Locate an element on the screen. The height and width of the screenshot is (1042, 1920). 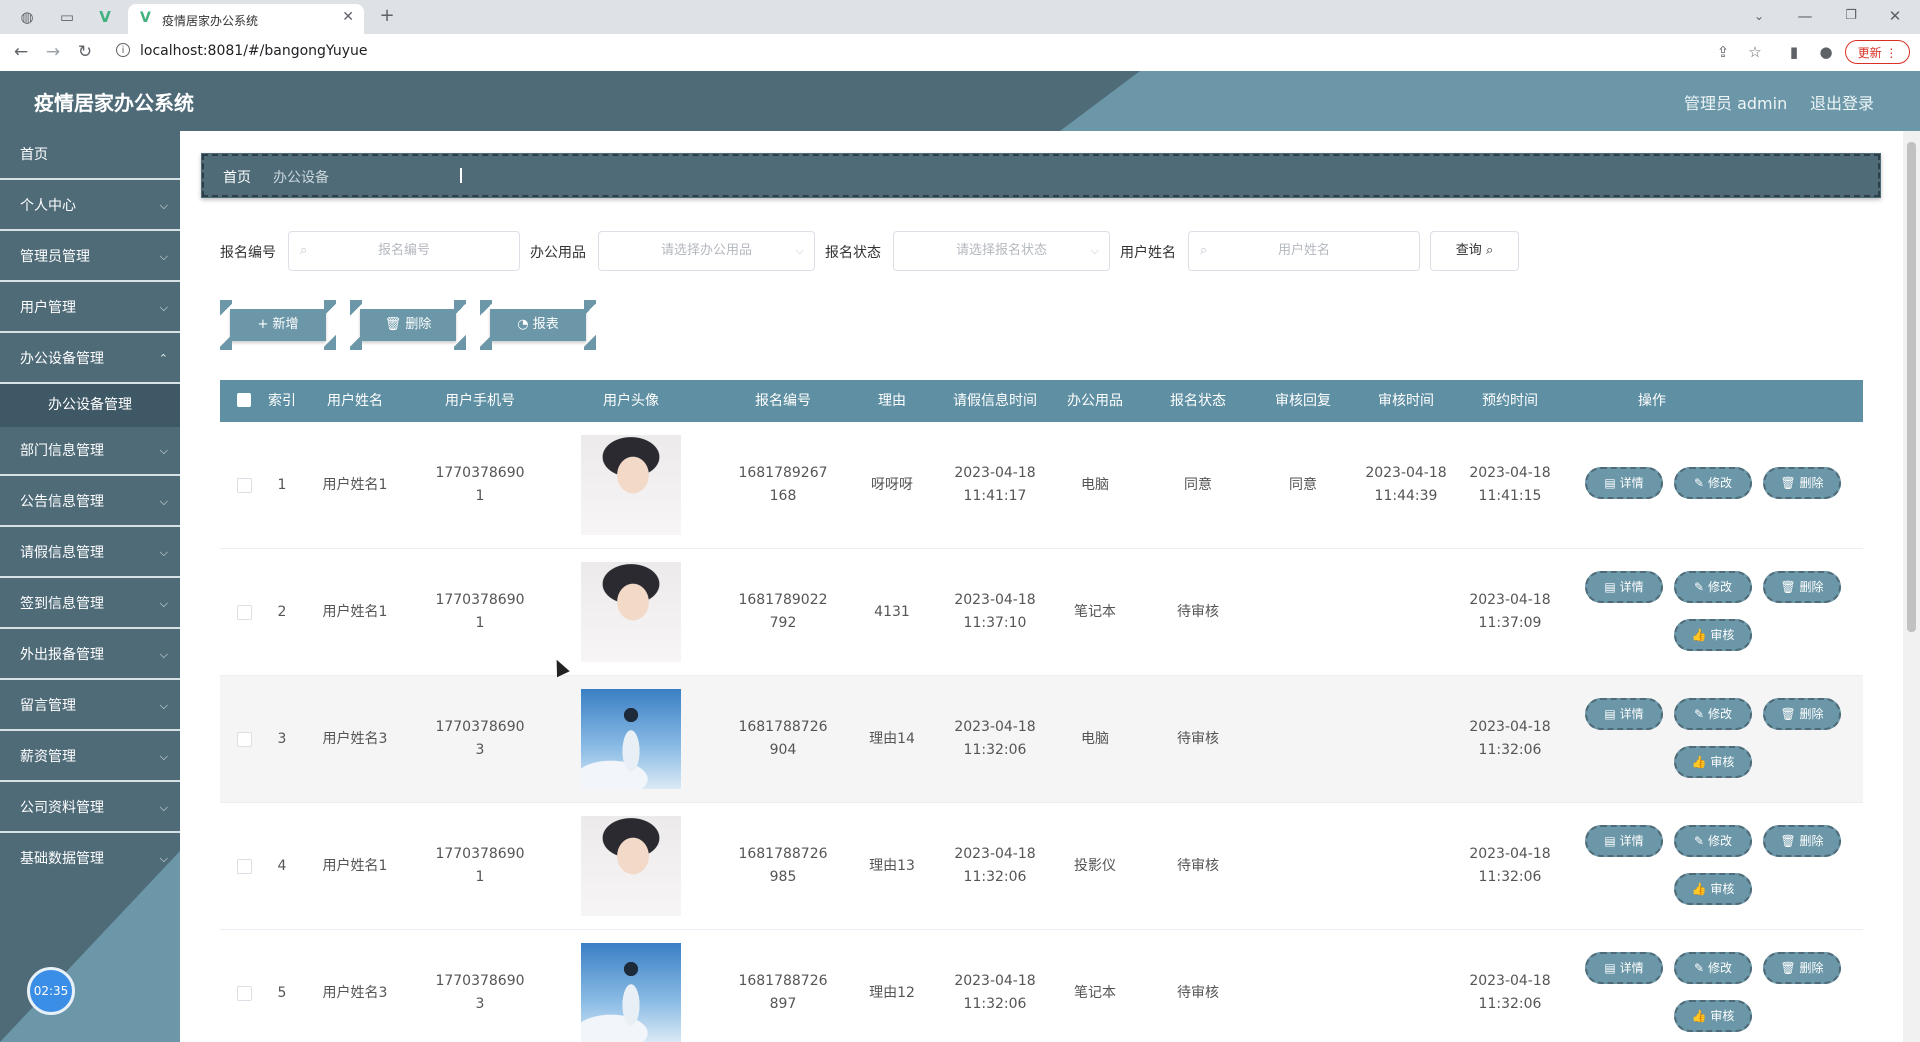
forward-icon: → is located at coordinates (53, 52).